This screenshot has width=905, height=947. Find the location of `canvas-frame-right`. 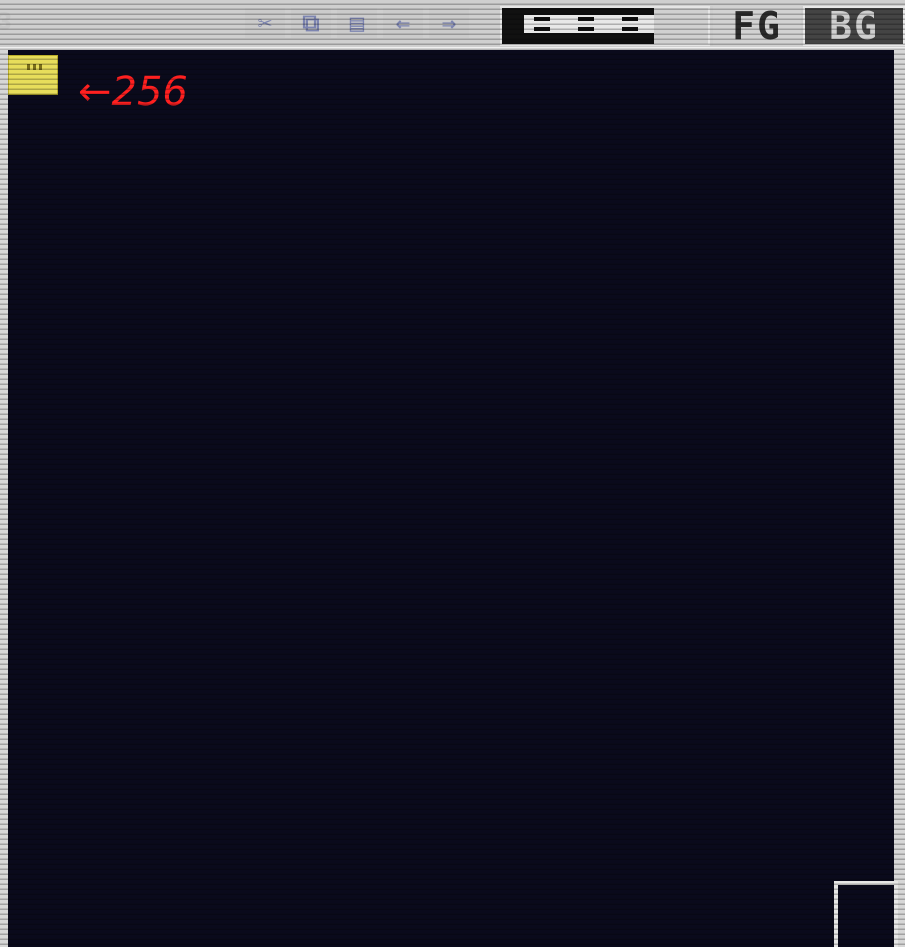

canvas-frame-right is located at coordinates (899, 498).